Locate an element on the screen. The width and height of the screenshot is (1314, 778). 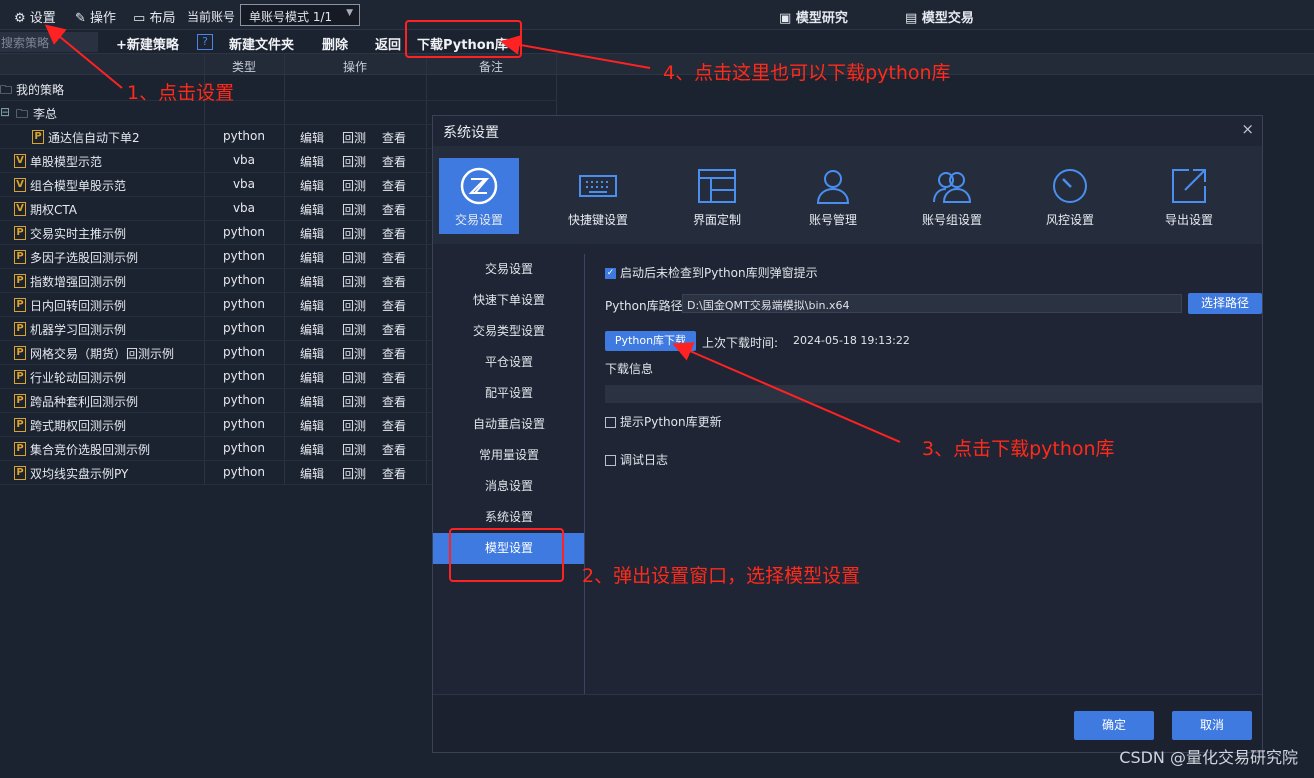
annotation-step4: 4、点击这里也可以下载python库 is located at coordinates (807, 73).